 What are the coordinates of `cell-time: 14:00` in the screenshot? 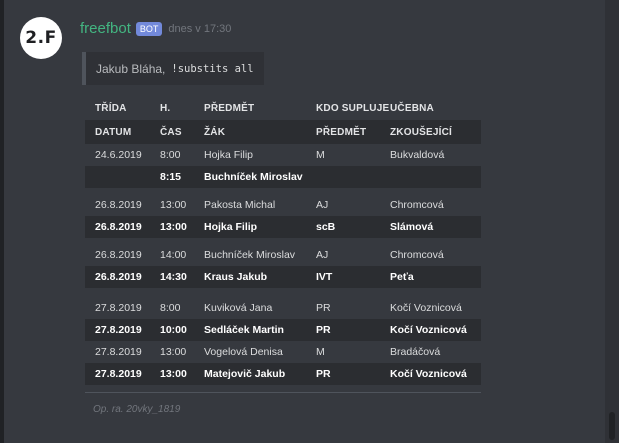 It's located at (173, 255).